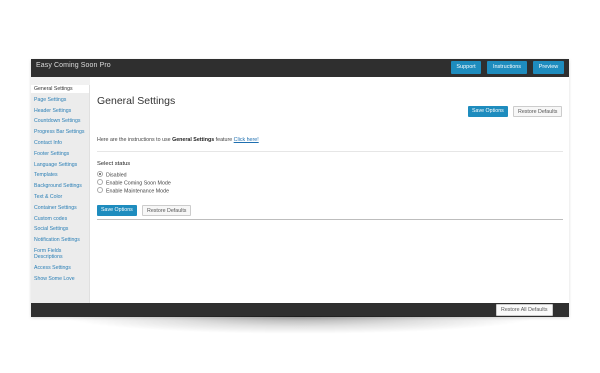  What do you see at coordinates (60, 279) in the screenshot?
I see `sidebar-item-show-some-love: Show Some Love` at bounding box center [60, 279].